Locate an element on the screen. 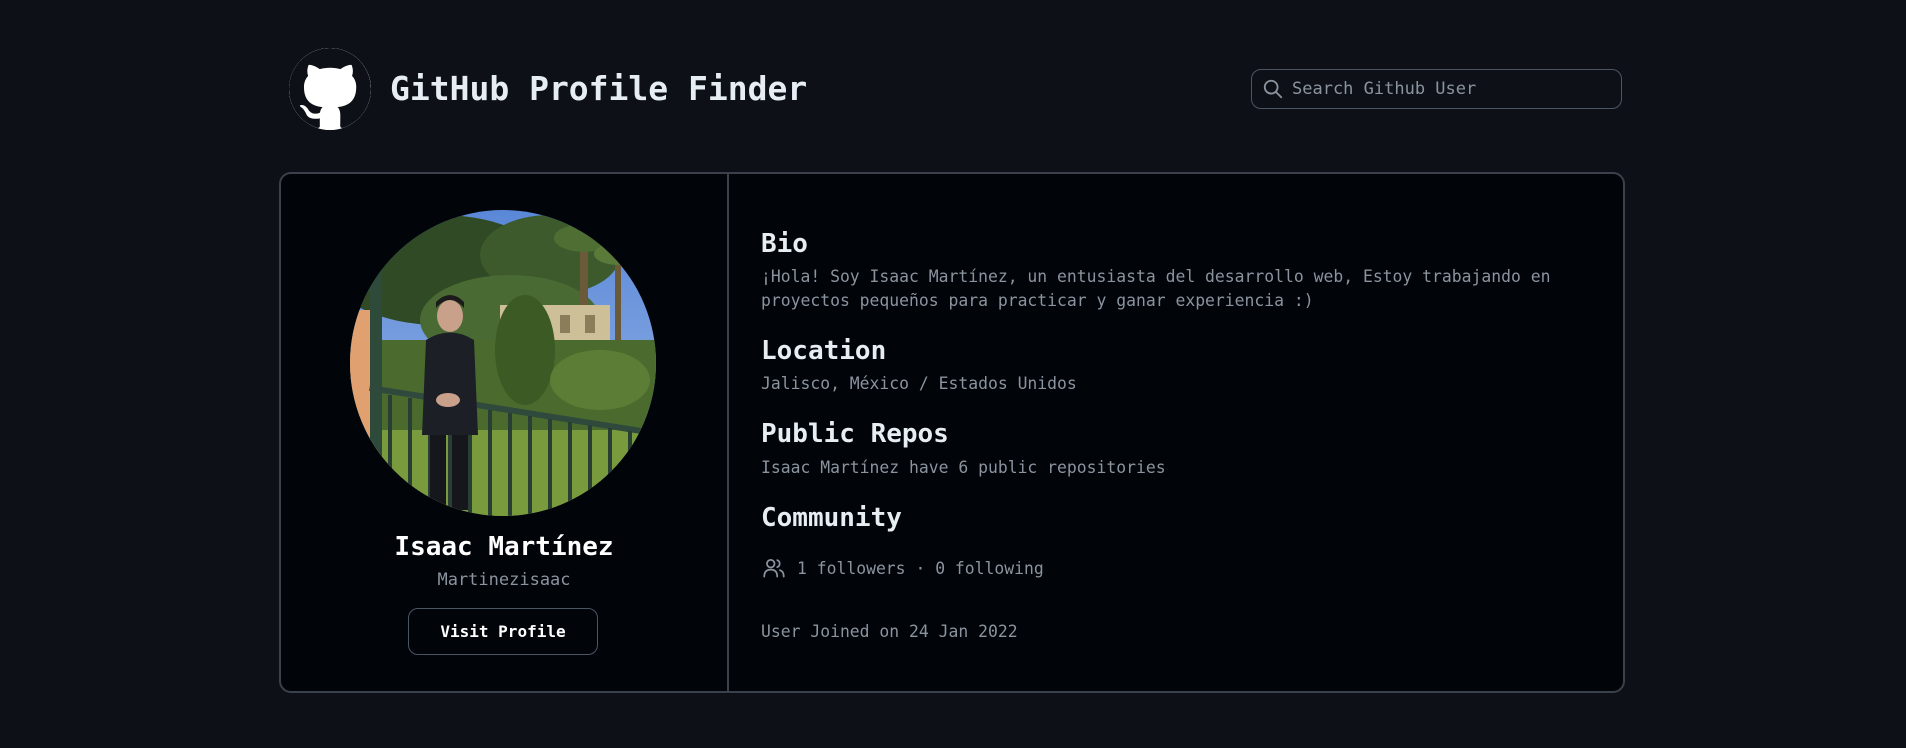 This screenshot has height=748, width=1906. github-logo-icon is located at coordinates (330, 89).